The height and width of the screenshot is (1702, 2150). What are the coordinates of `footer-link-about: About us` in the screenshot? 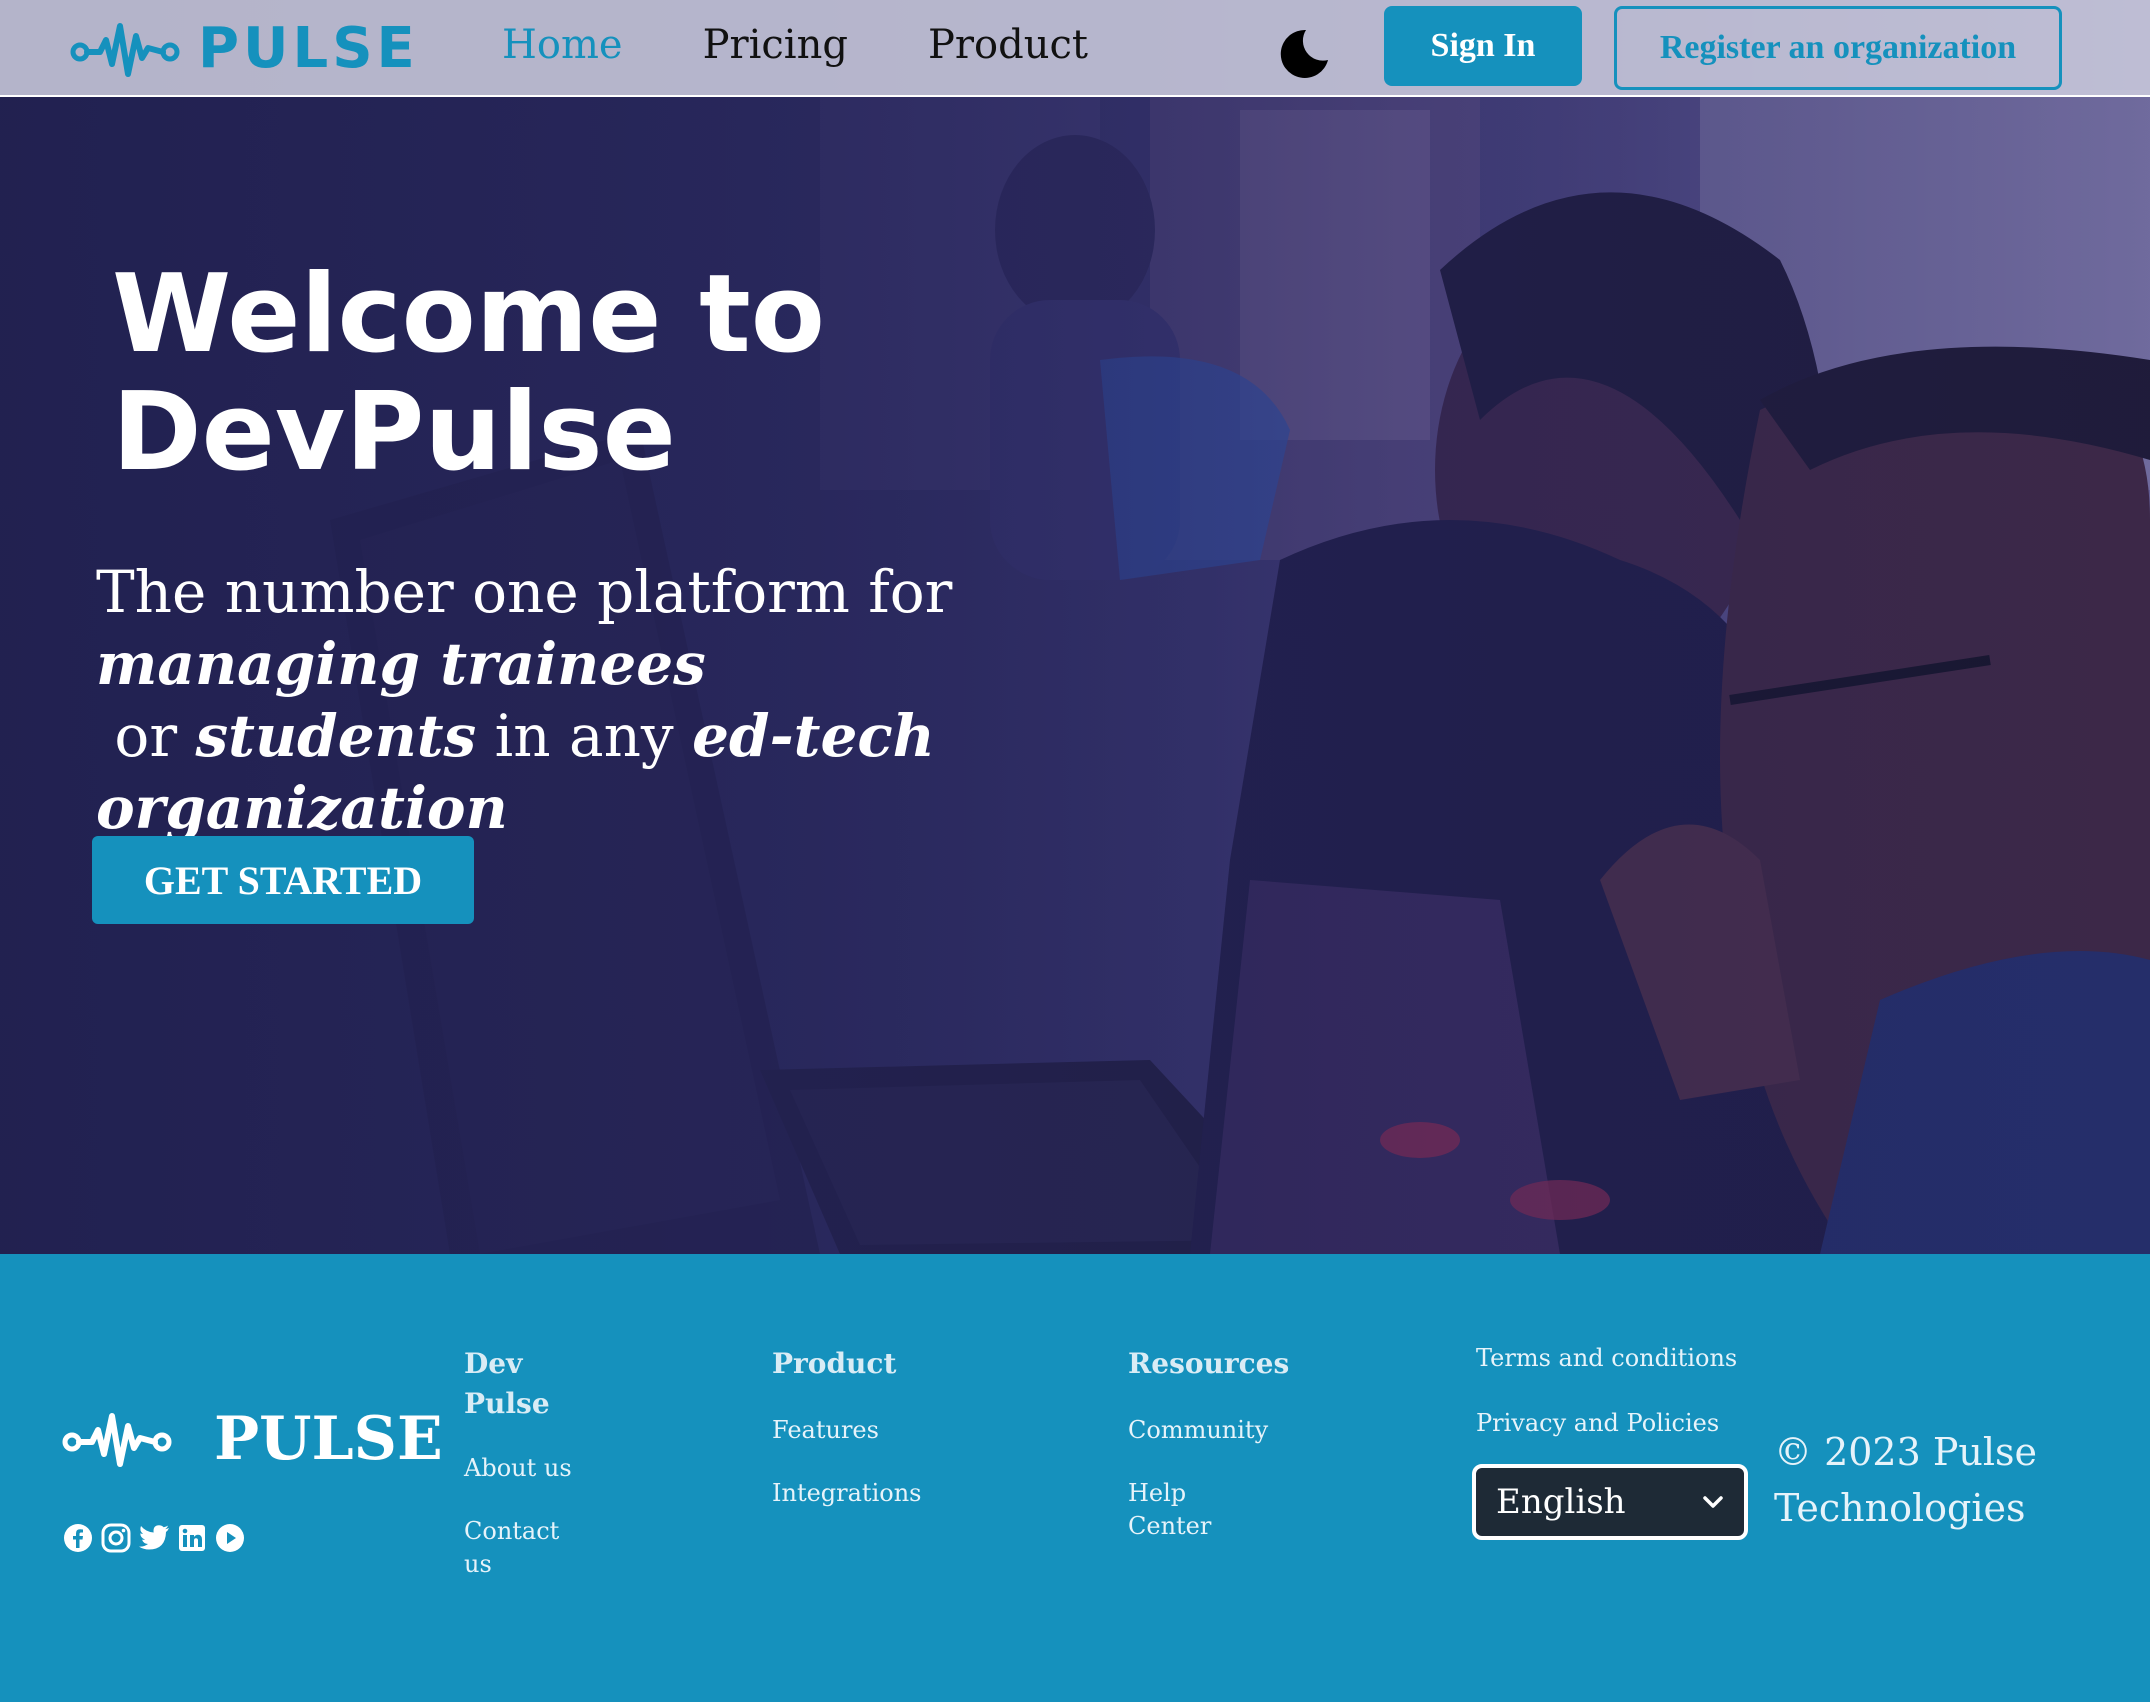 It's located at (519, 1468).